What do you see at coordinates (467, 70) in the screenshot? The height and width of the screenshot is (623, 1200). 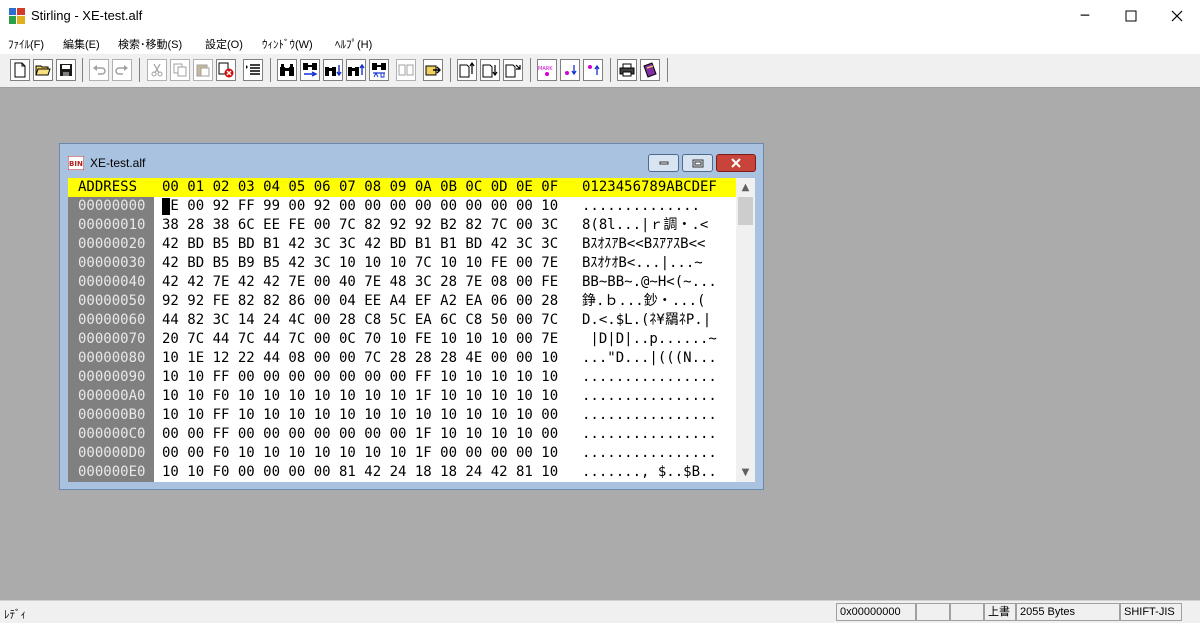 I see `insert-file-button` at bounding box center [467, 70].